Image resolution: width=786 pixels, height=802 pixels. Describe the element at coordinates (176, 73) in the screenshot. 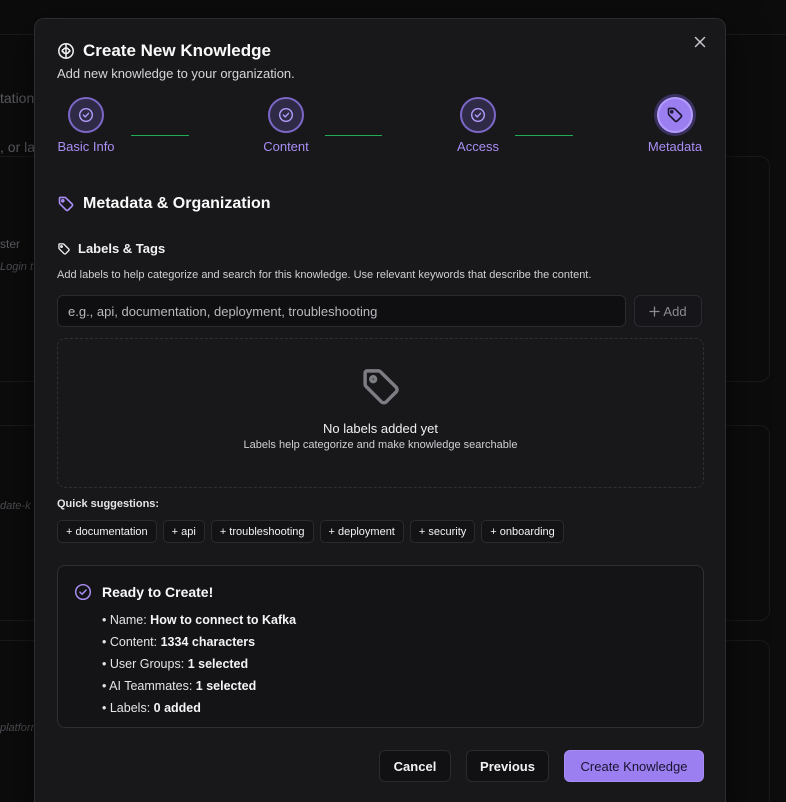

I see `modal-subtitle: Add new knowledge to your organization.` at that location.